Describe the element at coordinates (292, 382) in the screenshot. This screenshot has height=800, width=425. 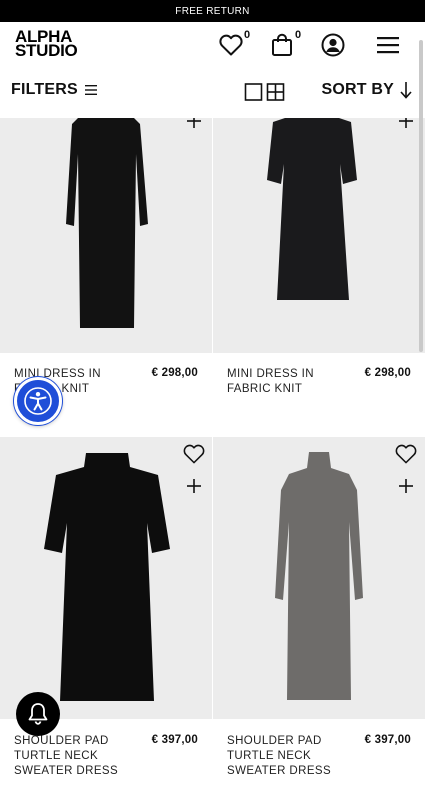
I see `product-name: MINI DRESS IN FABRIC KNIT` at that location.